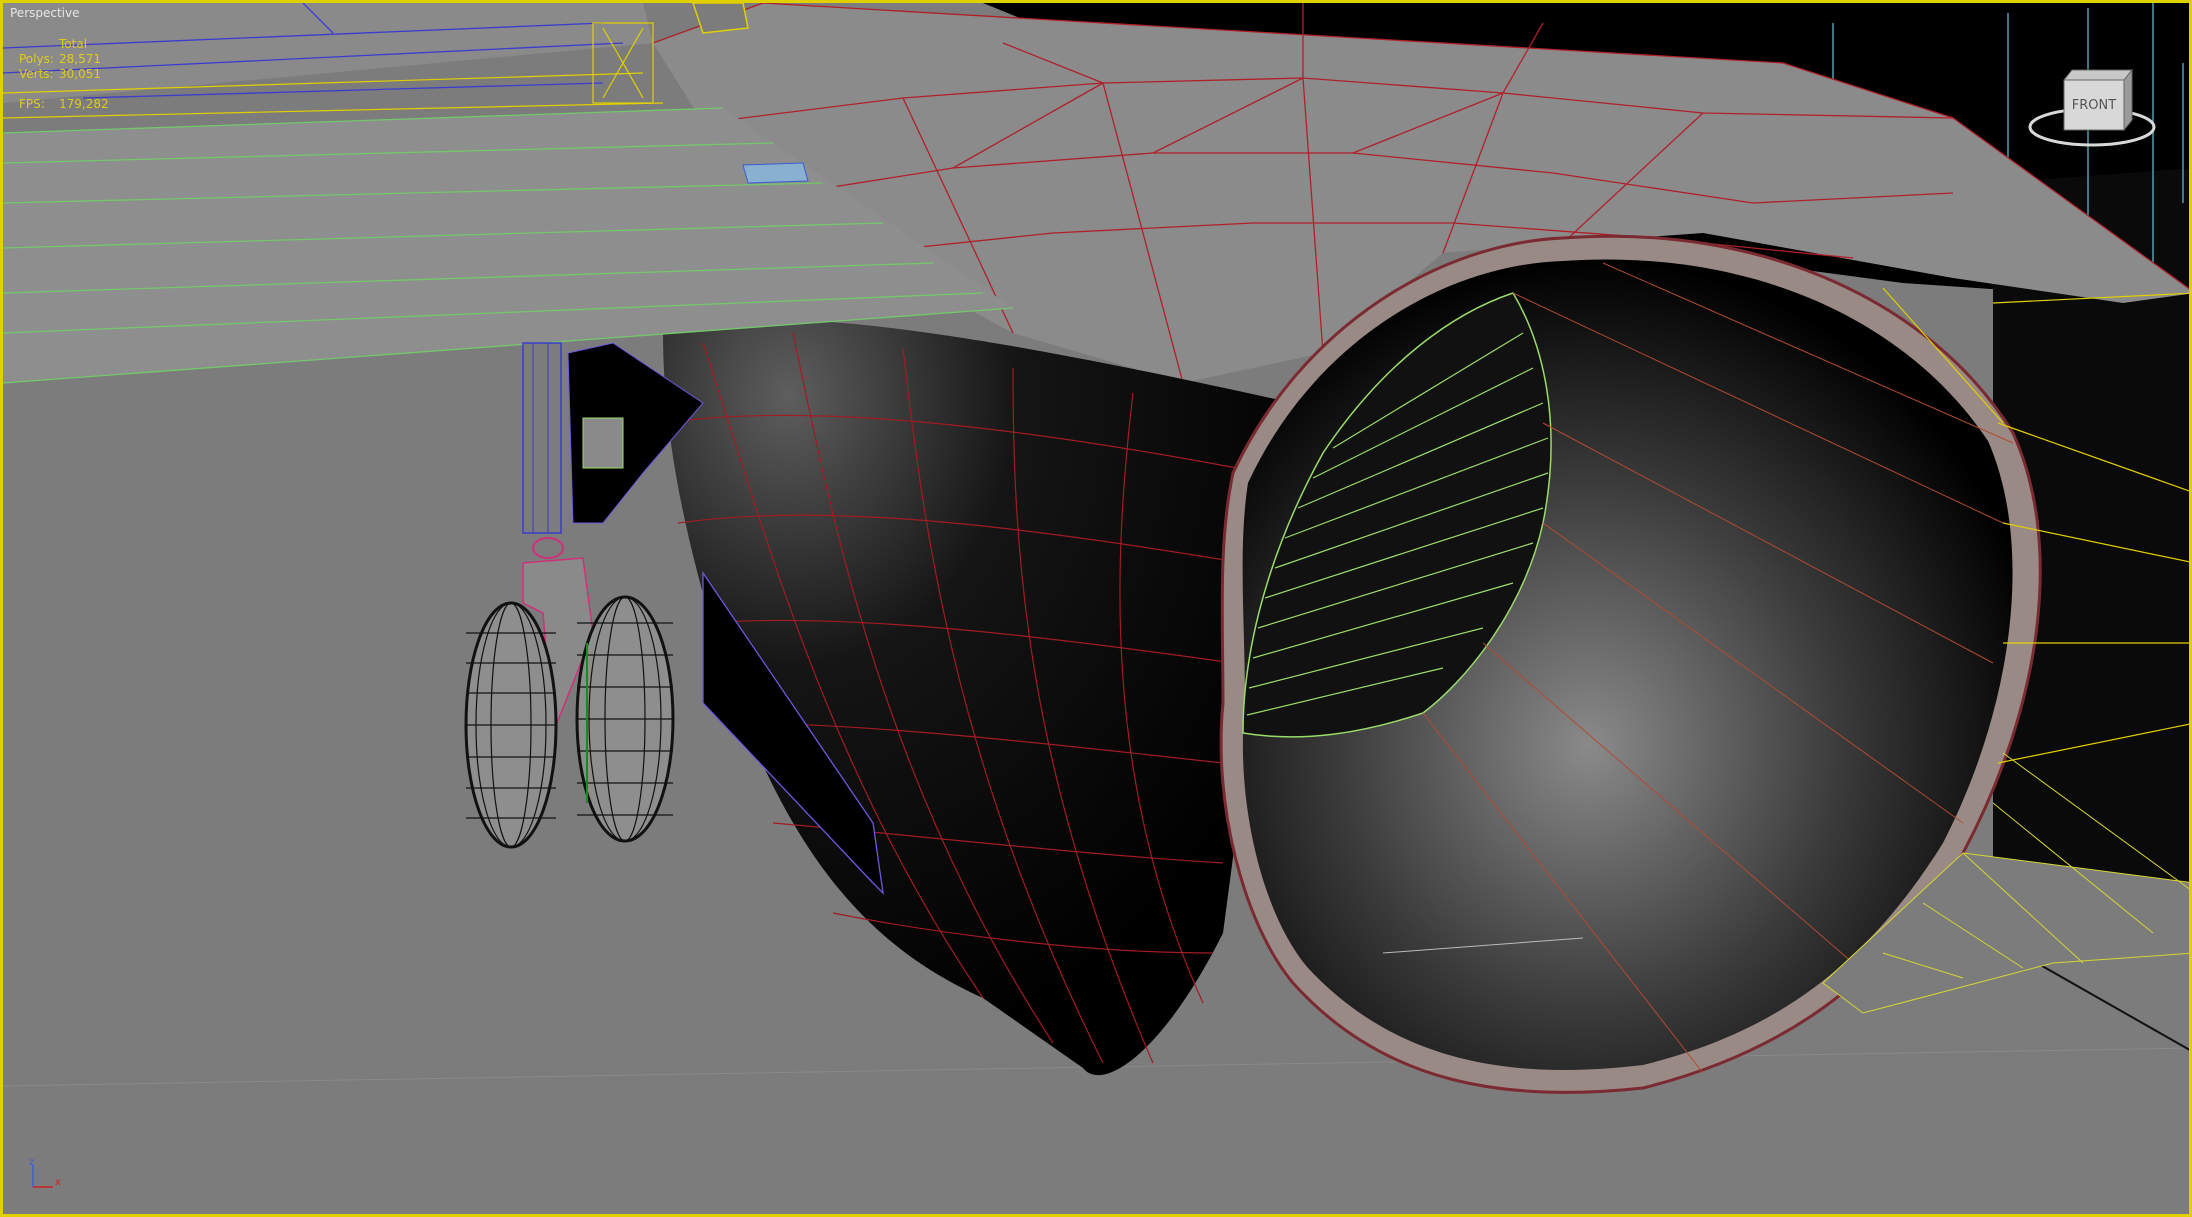 Image resolution: width=2192 pixels, height=1217 pixels. What do you see at coordinates (32, 104) in the screenshot?
I see `fps-label: FPS:` at bounding box center [32, 104].